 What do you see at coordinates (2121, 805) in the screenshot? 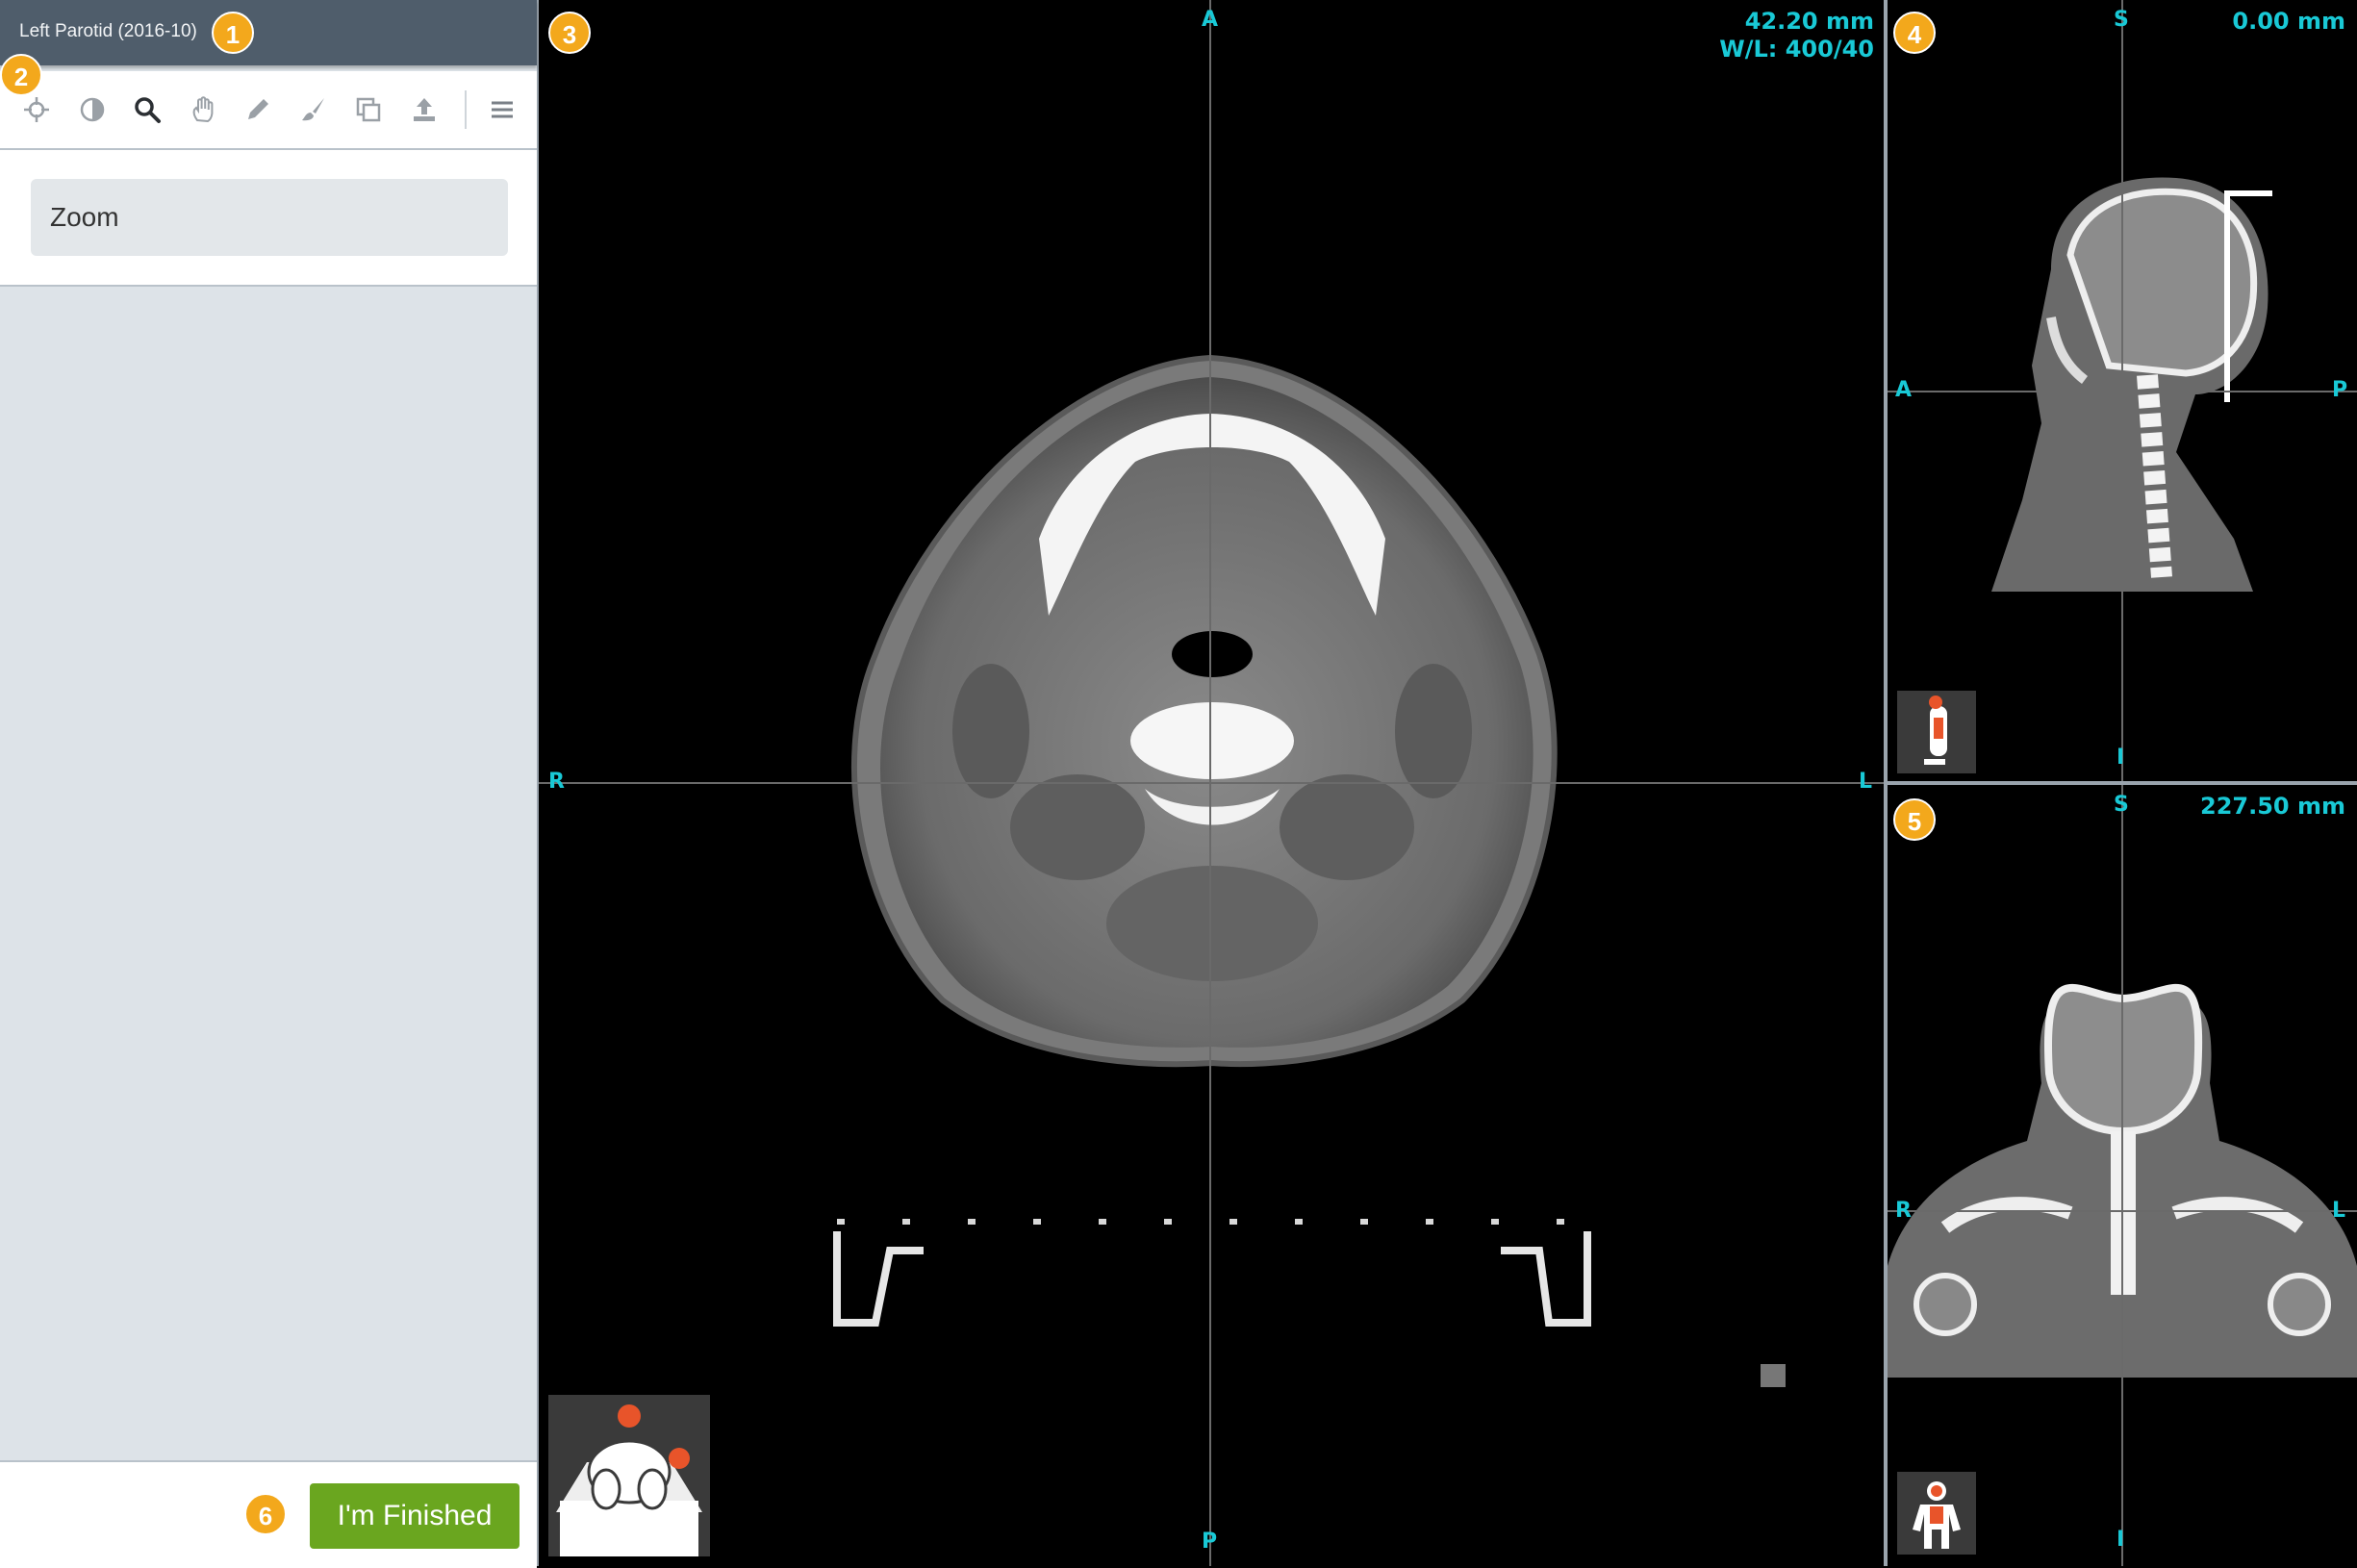
I see `coronal-orient-top: S` at bounding box center [2121, 805].